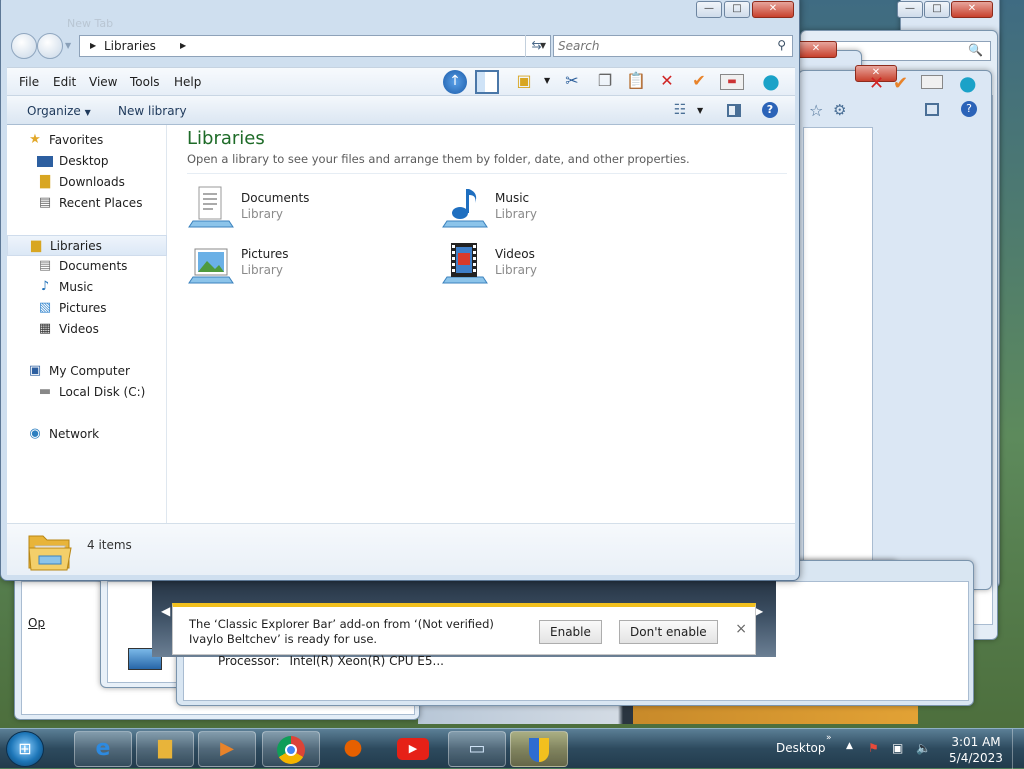  I want to click on paste-icon: 📋, so click(636, 82).